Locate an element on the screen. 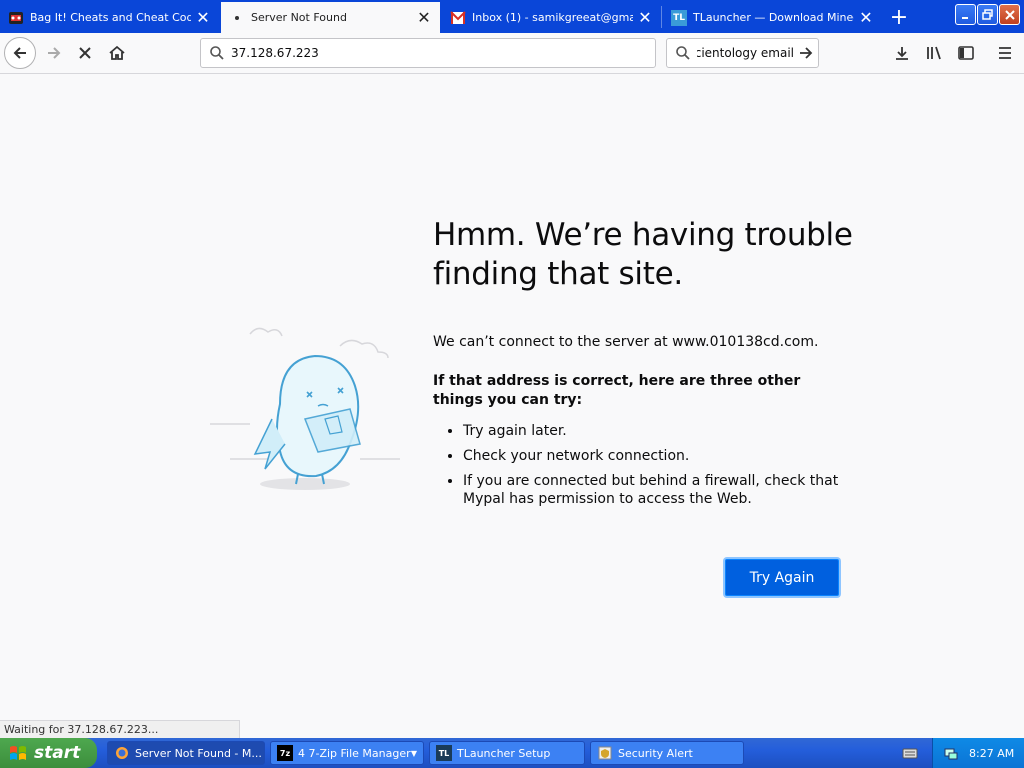 The height and width of the screenshot is (768, 1024). tab-title: TLauncher — Download Minecraft is located at coordinates (773, 17).